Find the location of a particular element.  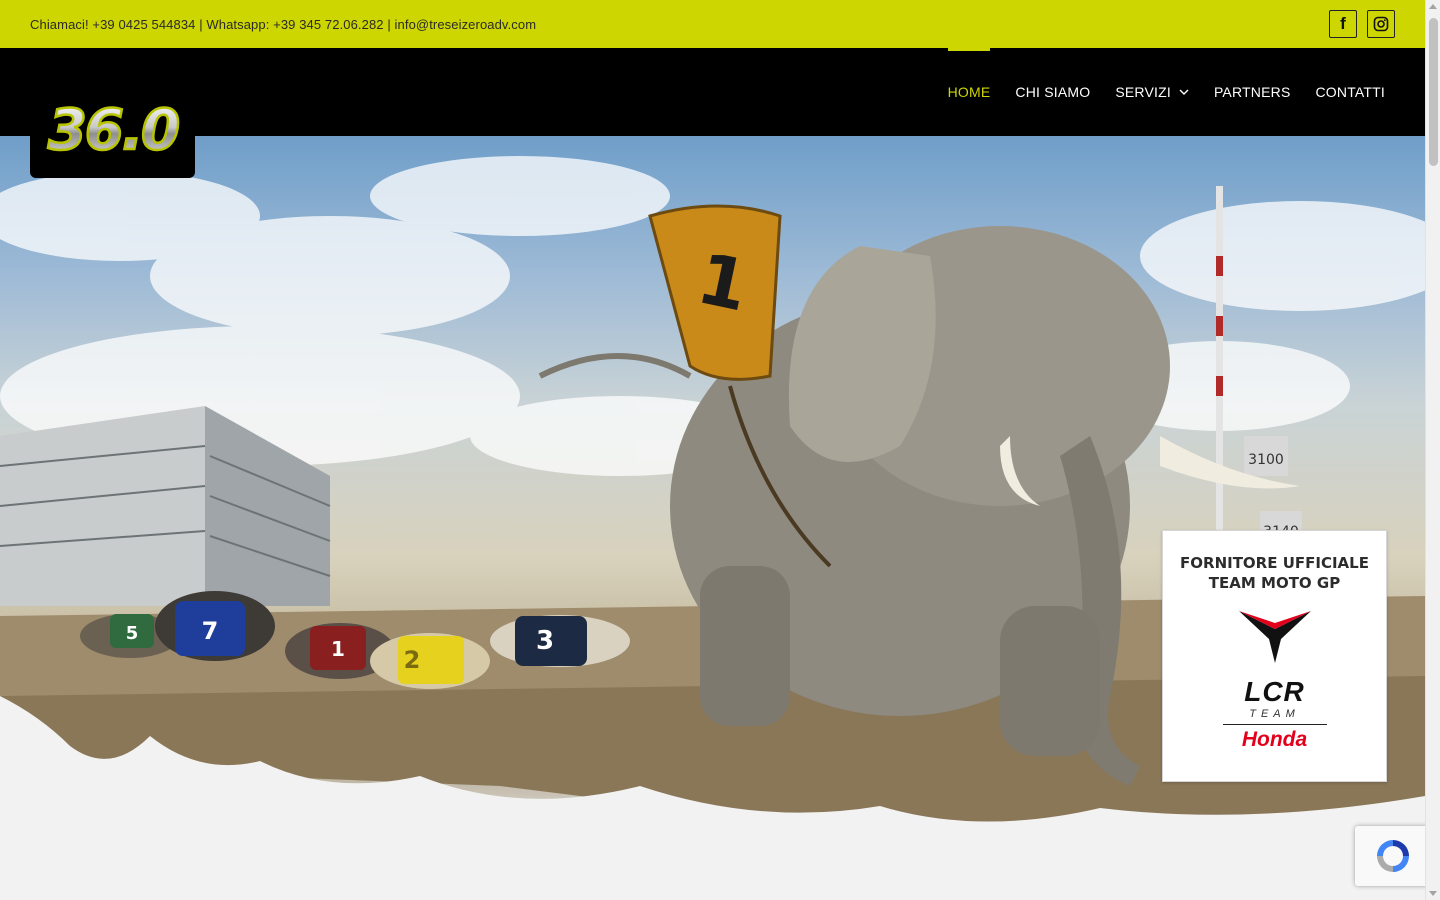

nav-home: HOME is located at coordinates (969, 92).